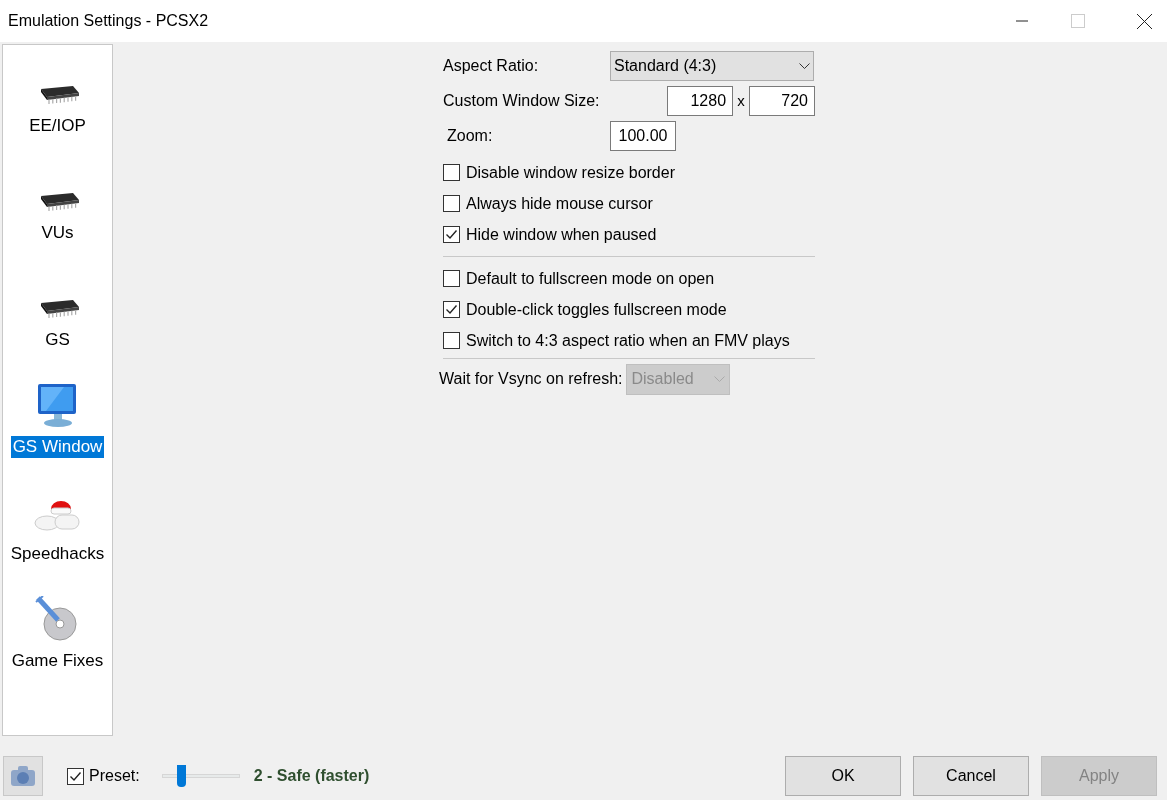 The width and height of the screenshot is (1167, 800). What do you see at coordinates (1144, 21) in the screenshot?
I see `close-icon` at bounding box center [1144, 21].